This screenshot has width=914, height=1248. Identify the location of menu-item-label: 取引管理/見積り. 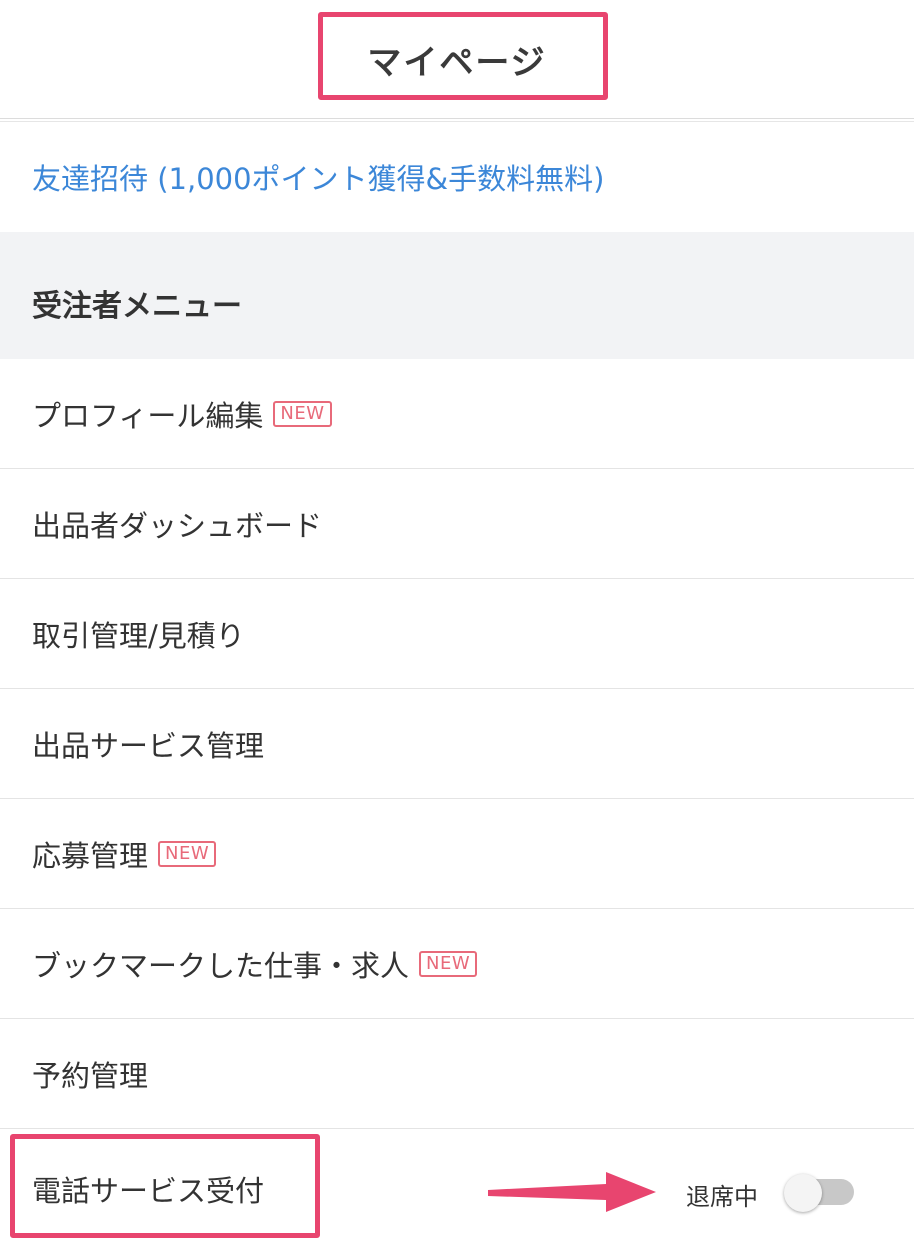
(138, 635).